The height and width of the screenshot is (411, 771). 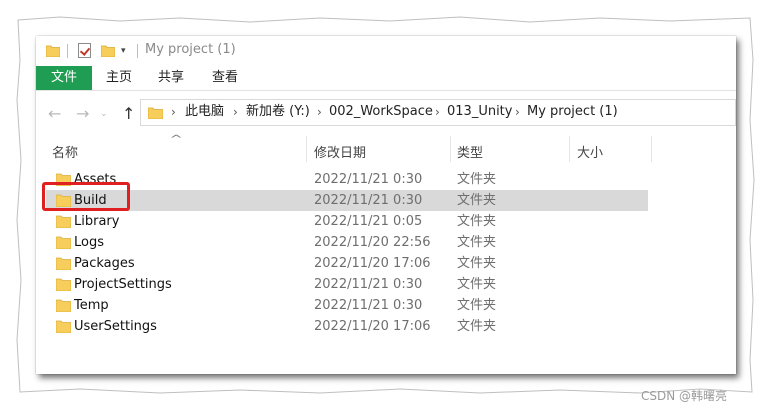 I want to click on list-item: Assets 2022/11/21 0:30 文件夹, so click(x=347, y=179).